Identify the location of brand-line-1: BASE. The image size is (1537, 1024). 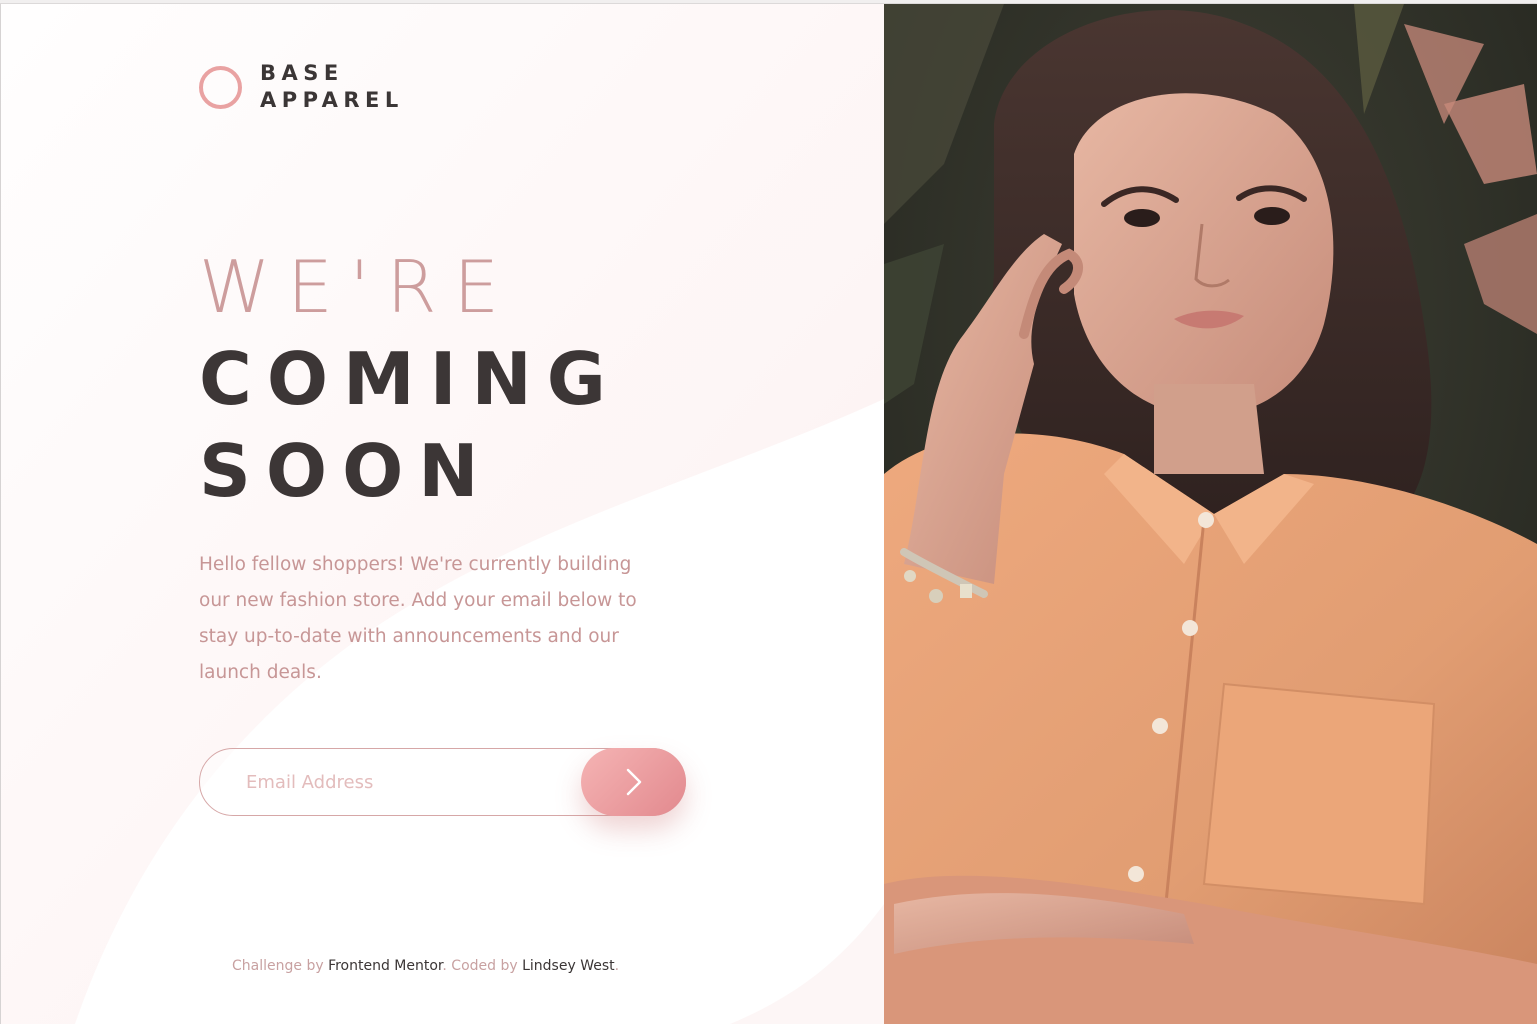
(302, 73).